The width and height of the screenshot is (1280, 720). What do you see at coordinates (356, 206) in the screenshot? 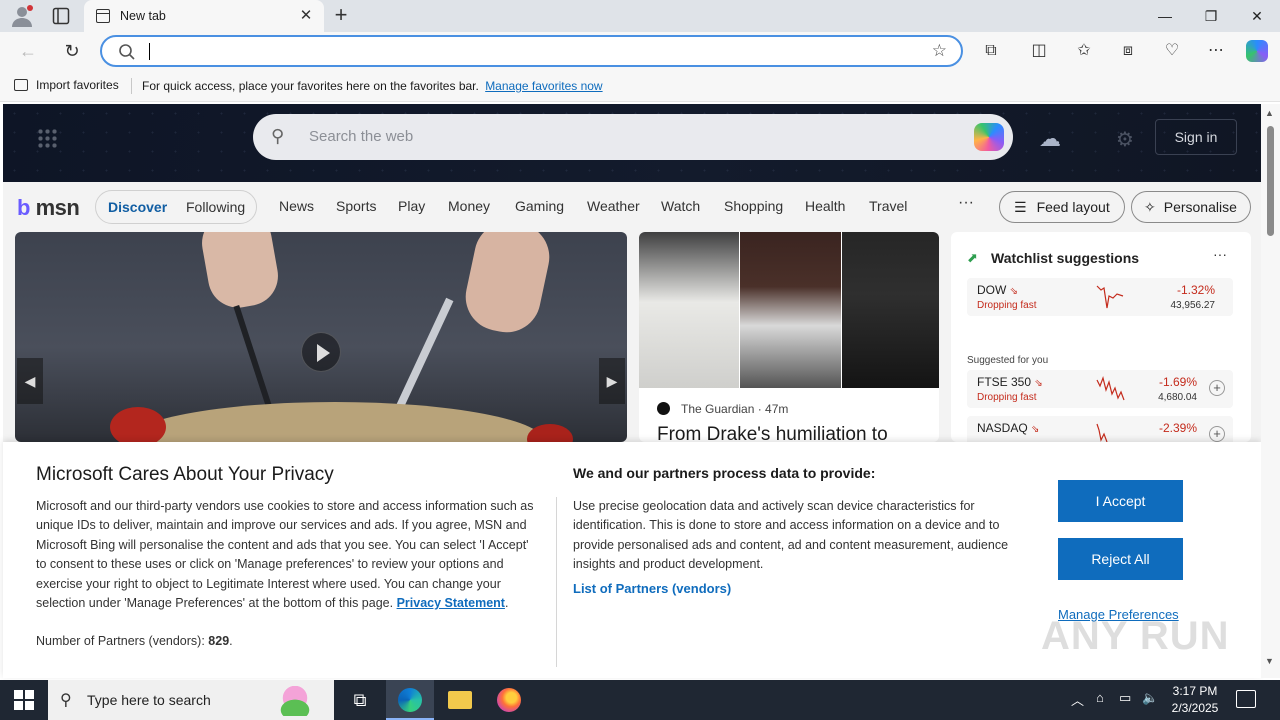
I see `nav-item-sports: Sports` at bounding box center [356, 206].